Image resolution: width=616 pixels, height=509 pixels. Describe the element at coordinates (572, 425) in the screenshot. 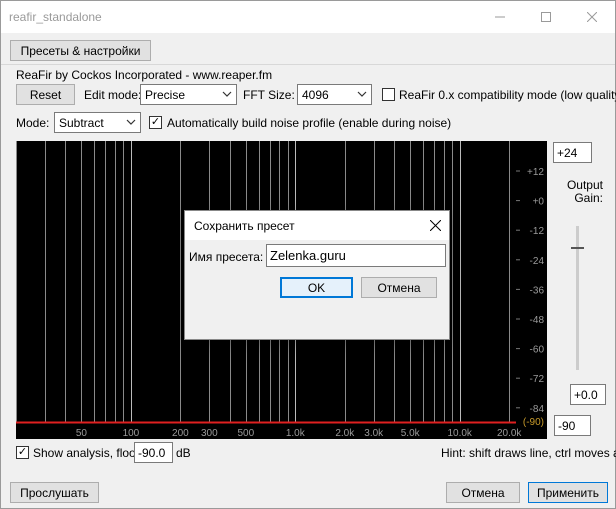

I see `floor-gain-input: -90` at that location.